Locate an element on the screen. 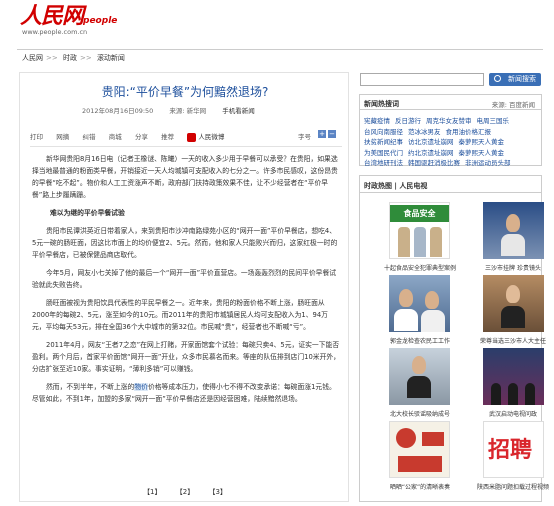  hot-search-header: 新闻热搜词 来源: 百度新闻 is located at coordinates (450, 102).